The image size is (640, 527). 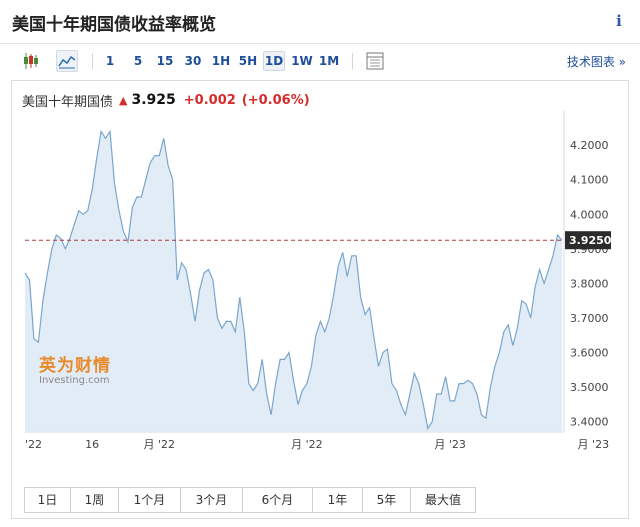 I want to click on range-5h-button: 5H, so click(x=248, y=61).